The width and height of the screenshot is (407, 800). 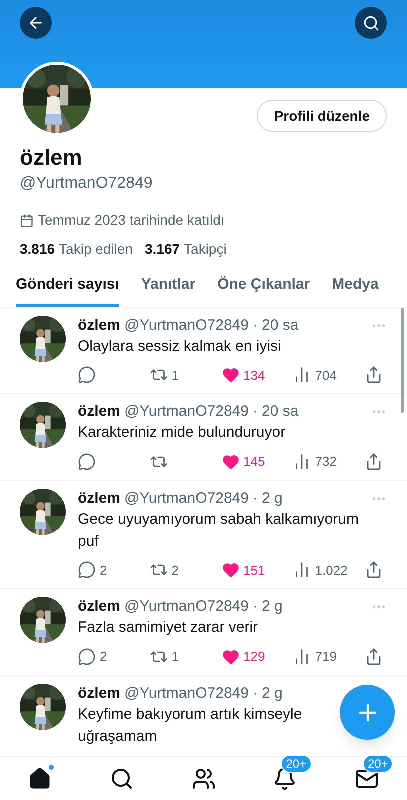 I want to click on like-count: 151, so click(x=255, y=571).